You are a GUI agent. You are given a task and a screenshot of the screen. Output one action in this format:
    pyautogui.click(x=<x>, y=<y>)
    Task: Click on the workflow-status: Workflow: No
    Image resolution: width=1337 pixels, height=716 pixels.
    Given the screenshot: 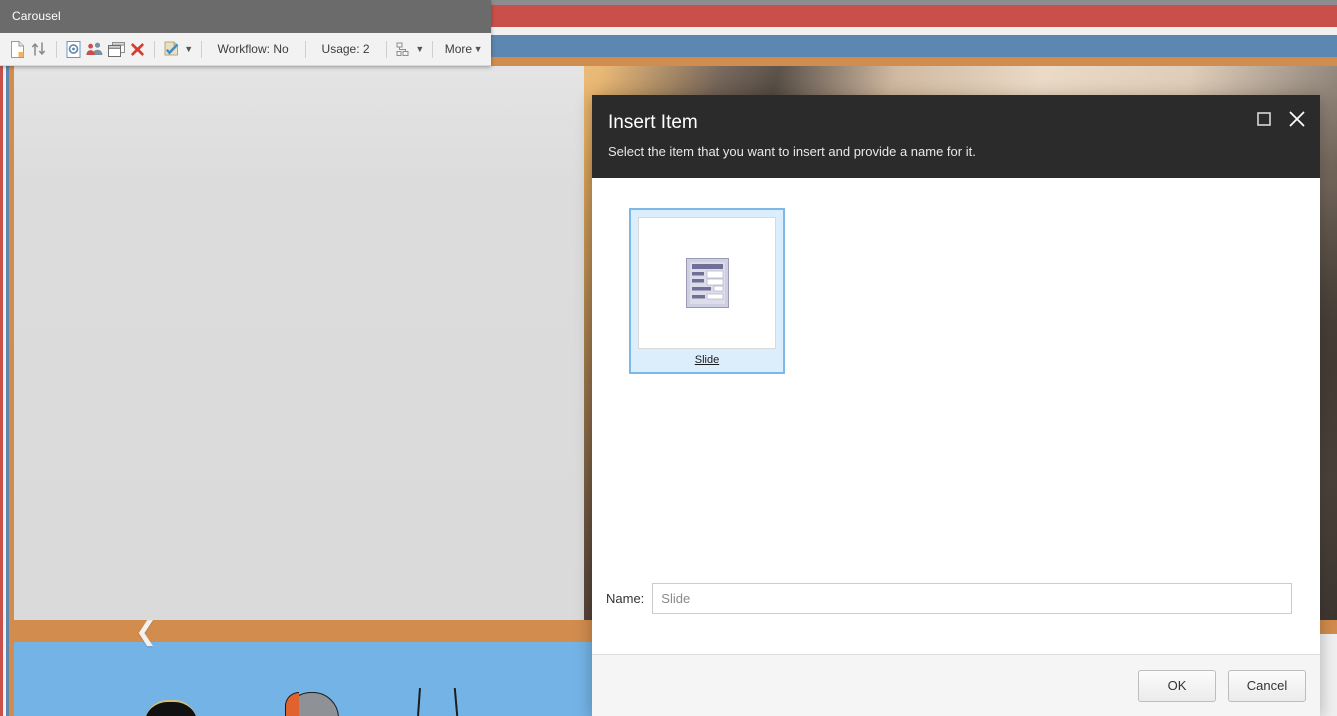 What is the action you would take?
    pyautogui.click(x=253, y=49)
    